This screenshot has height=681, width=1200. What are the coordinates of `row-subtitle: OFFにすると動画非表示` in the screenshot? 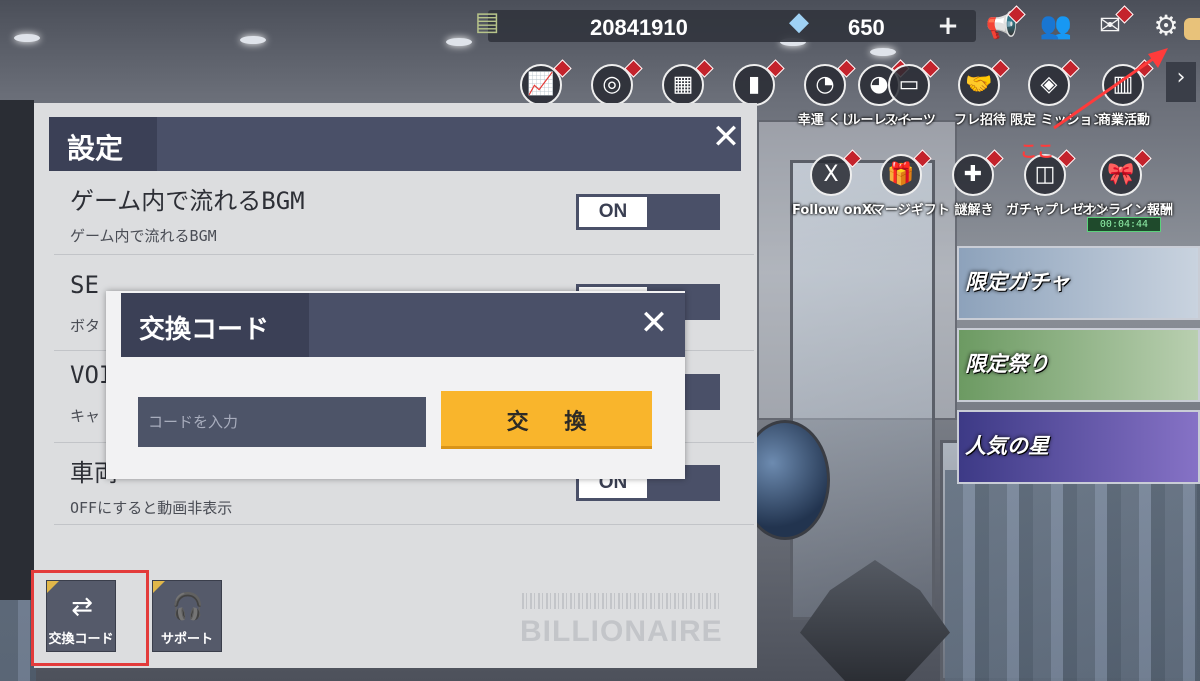 It's located at (151, 508).